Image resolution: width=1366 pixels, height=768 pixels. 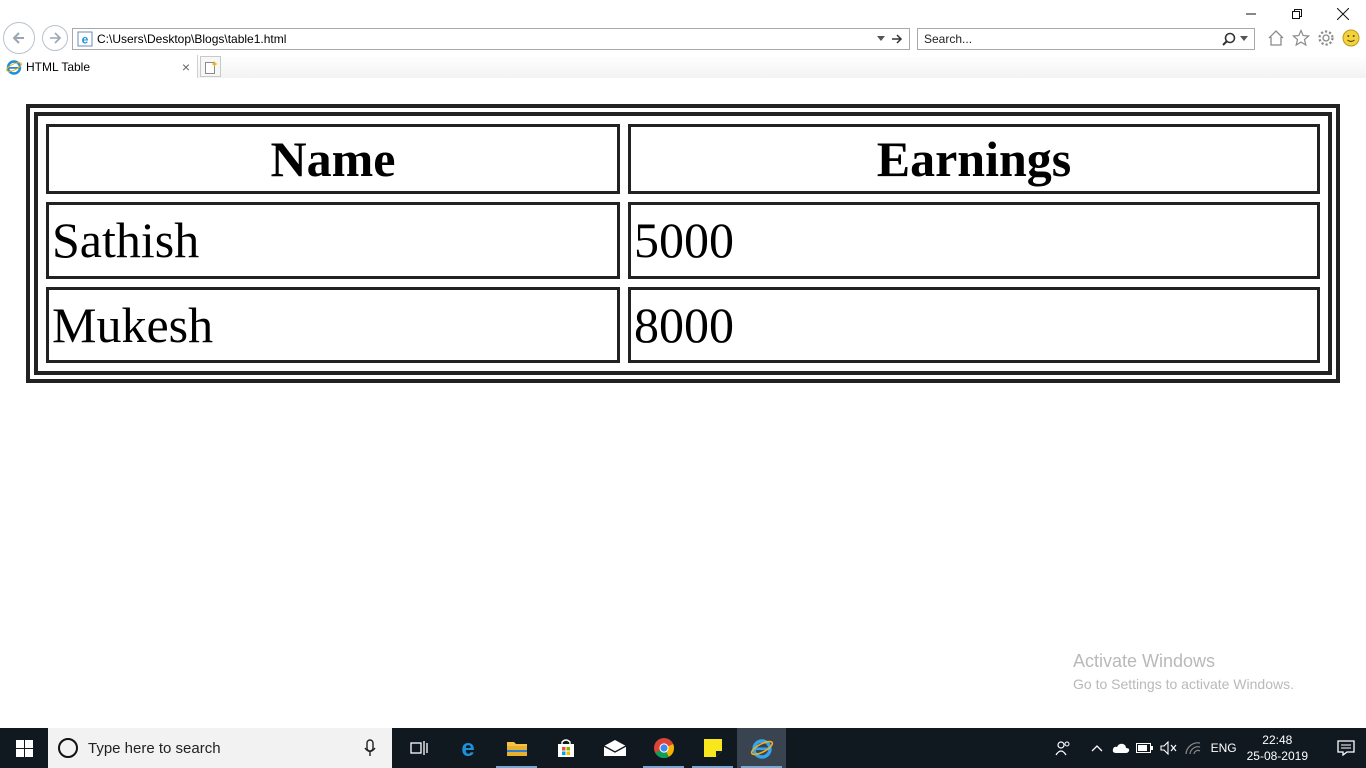 I want to click on search-icon, so click(x=1229, y=39).